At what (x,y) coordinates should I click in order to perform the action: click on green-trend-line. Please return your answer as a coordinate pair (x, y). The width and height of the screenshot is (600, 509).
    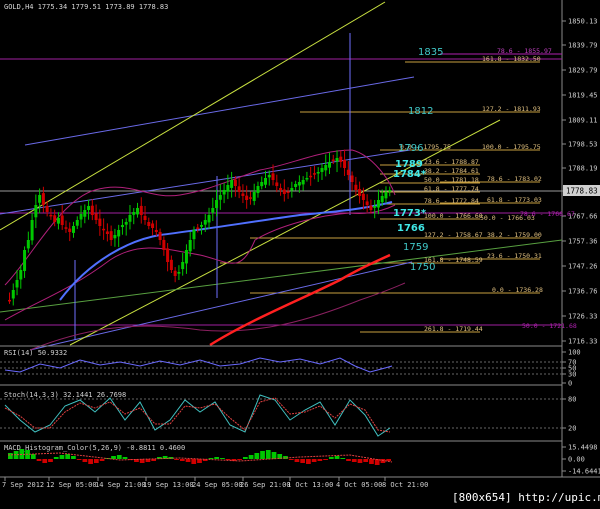
    Looking at the image, I should click on (281, 276).